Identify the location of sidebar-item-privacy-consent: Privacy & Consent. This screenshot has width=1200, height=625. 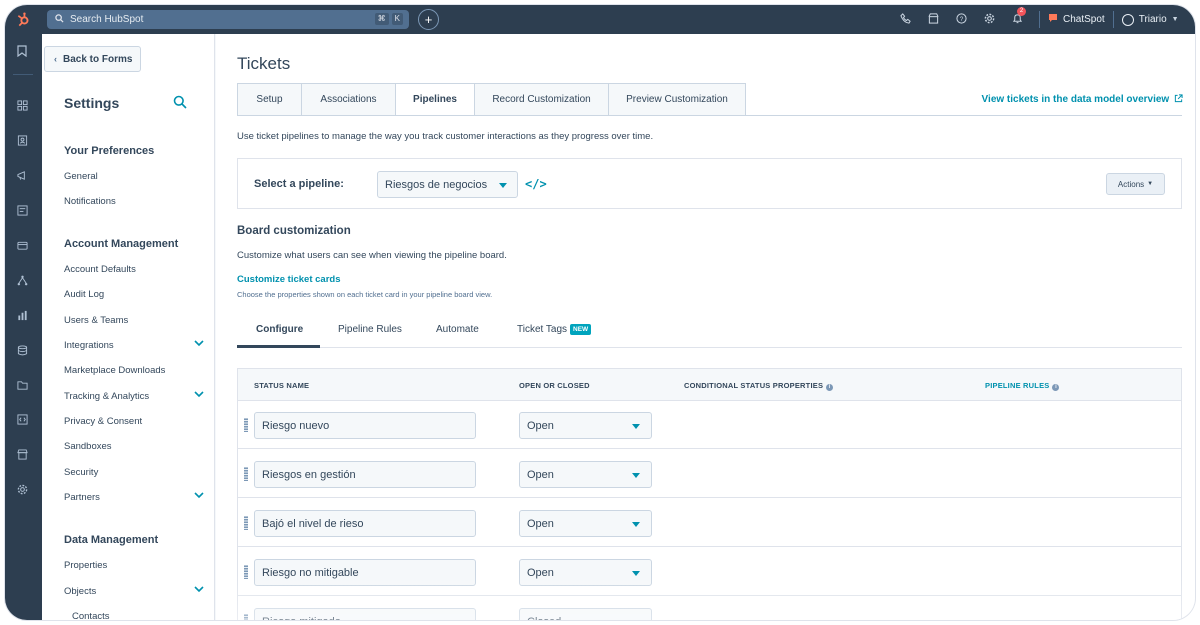
(129, 421).